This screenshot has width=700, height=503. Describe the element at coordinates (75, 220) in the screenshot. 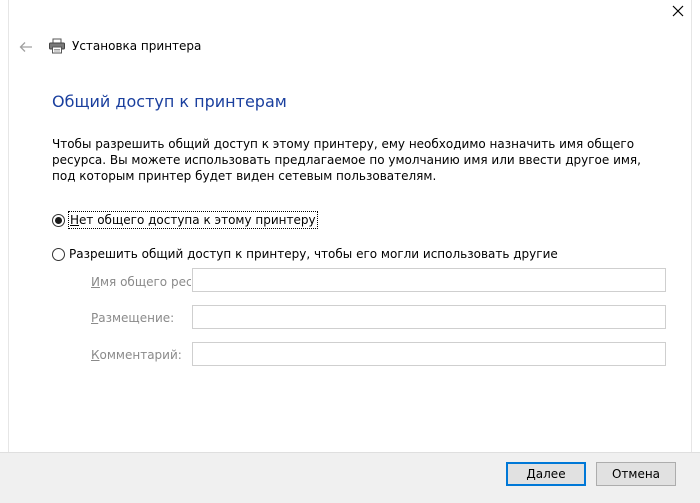

I see `radio-no-share-accel: Н` at that location.